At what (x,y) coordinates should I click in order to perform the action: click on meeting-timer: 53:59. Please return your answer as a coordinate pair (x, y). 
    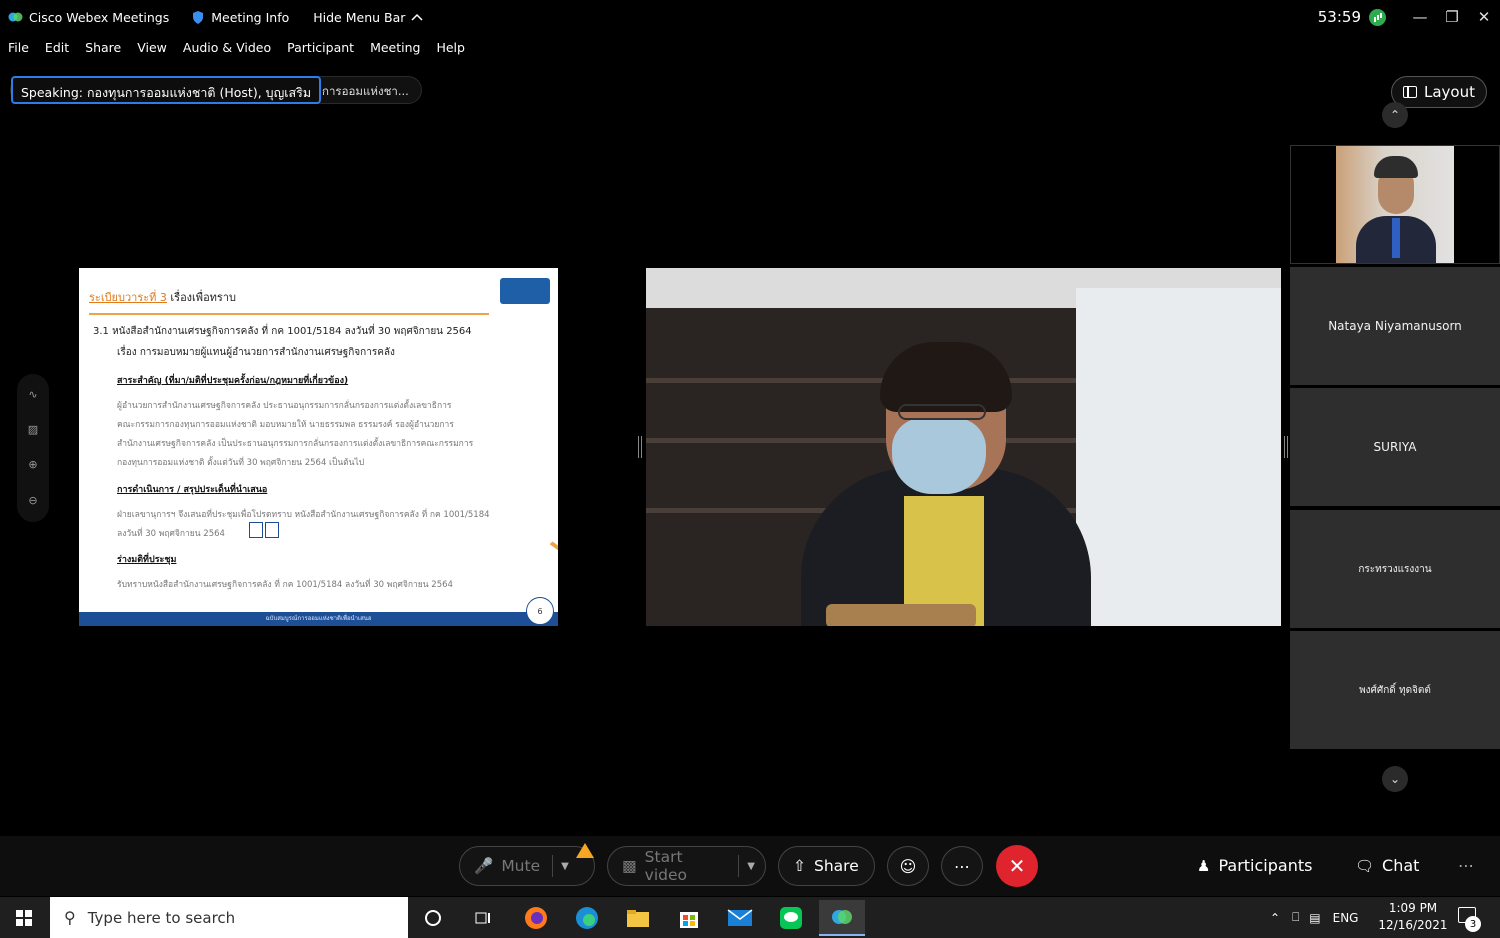
    Looking at the image, I should click on (1339, 17).